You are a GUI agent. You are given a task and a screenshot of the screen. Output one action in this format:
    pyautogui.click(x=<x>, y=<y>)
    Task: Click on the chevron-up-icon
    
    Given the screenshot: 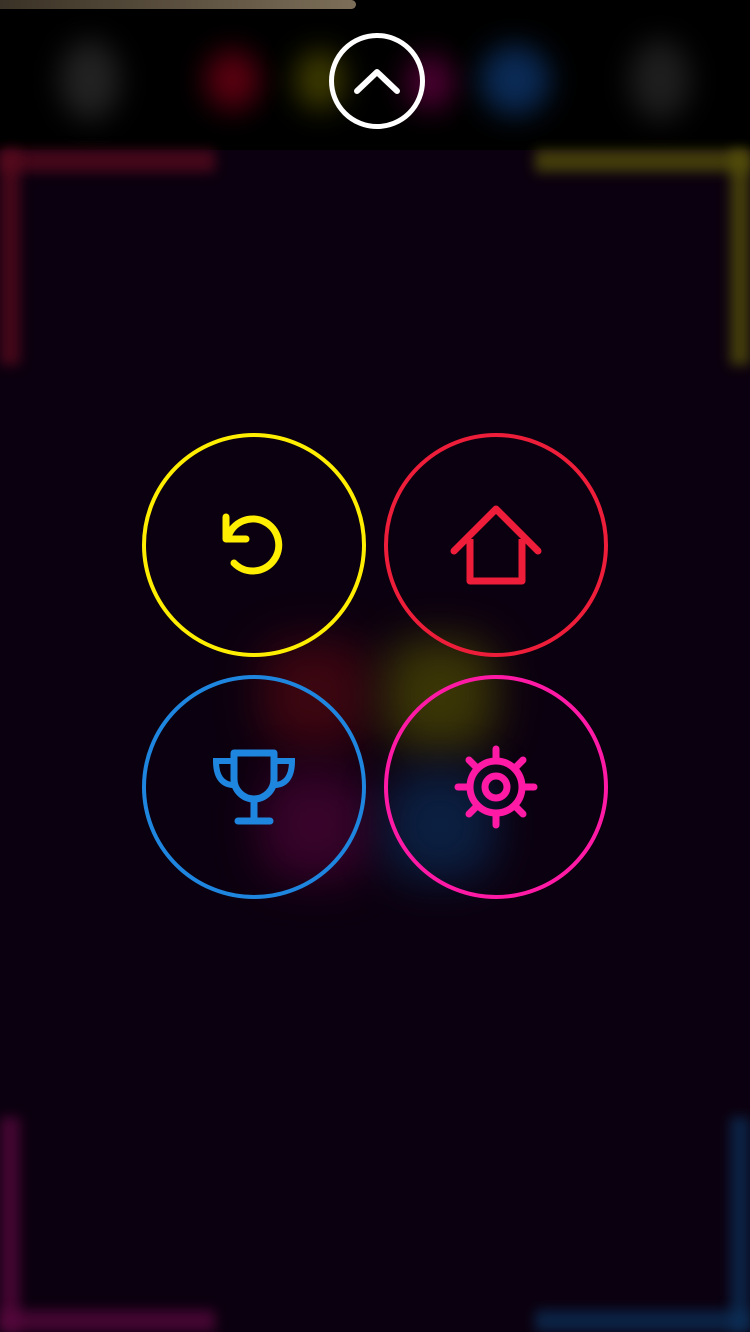 What is the action you would take?
    pyautogui.click(x=377, y=81)
    